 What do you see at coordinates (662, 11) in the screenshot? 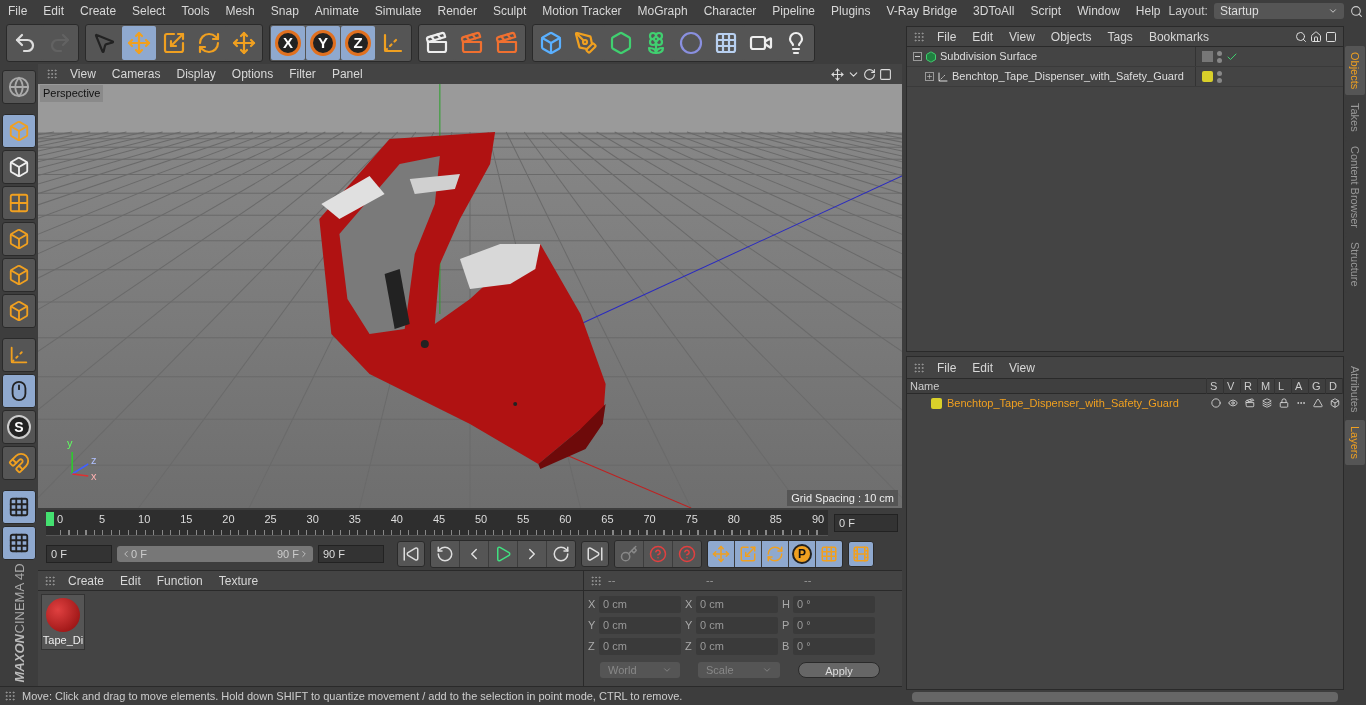
I see `menu-item: MoGraph` at bounding box center [662, 11].